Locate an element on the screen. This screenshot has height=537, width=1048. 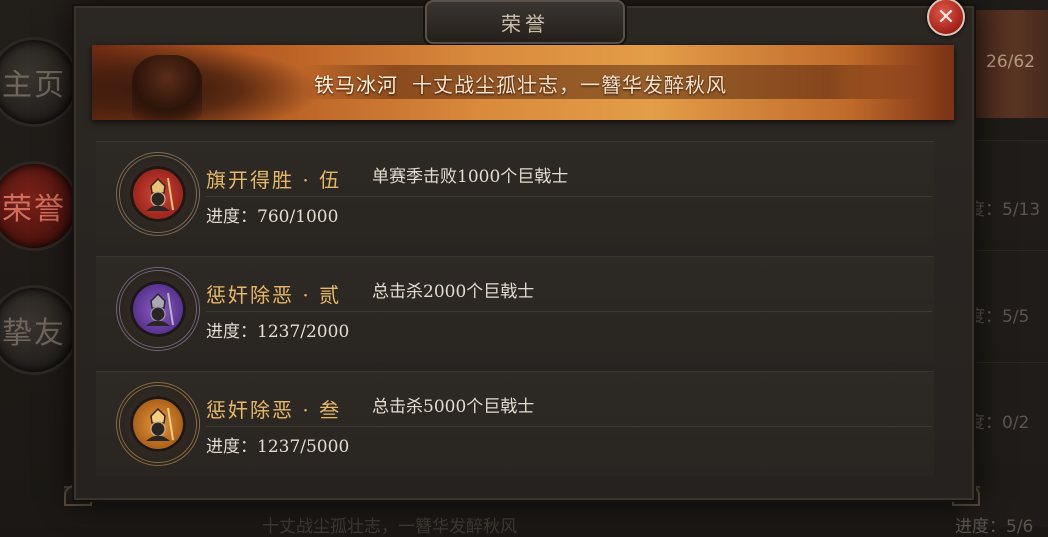
nav-friends-button: 挚友 is located at coordinates (38, 330).